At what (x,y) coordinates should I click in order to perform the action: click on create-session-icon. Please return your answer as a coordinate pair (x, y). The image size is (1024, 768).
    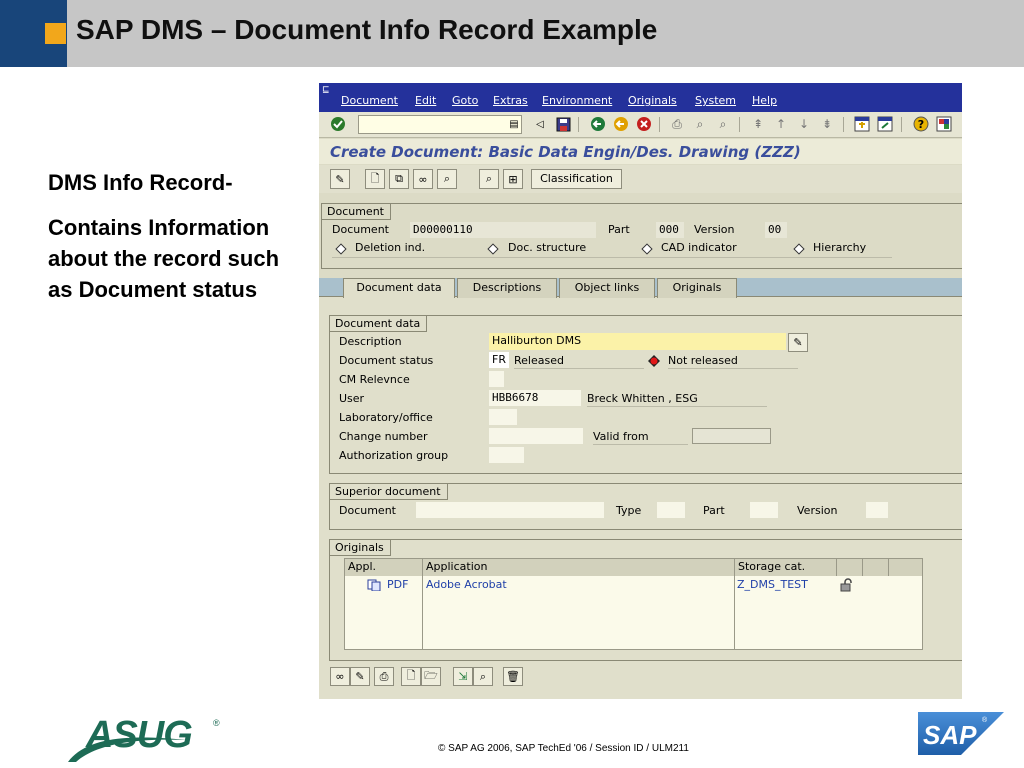
    Looking at the image, I should click on (862, 124).